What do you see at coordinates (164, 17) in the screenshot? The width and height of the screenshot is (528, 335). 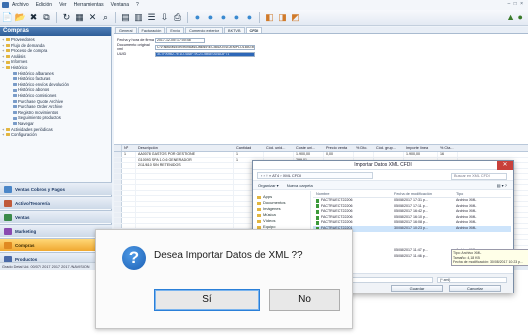 I see `export-icon: ⇩` at bounding box center [164, 17].